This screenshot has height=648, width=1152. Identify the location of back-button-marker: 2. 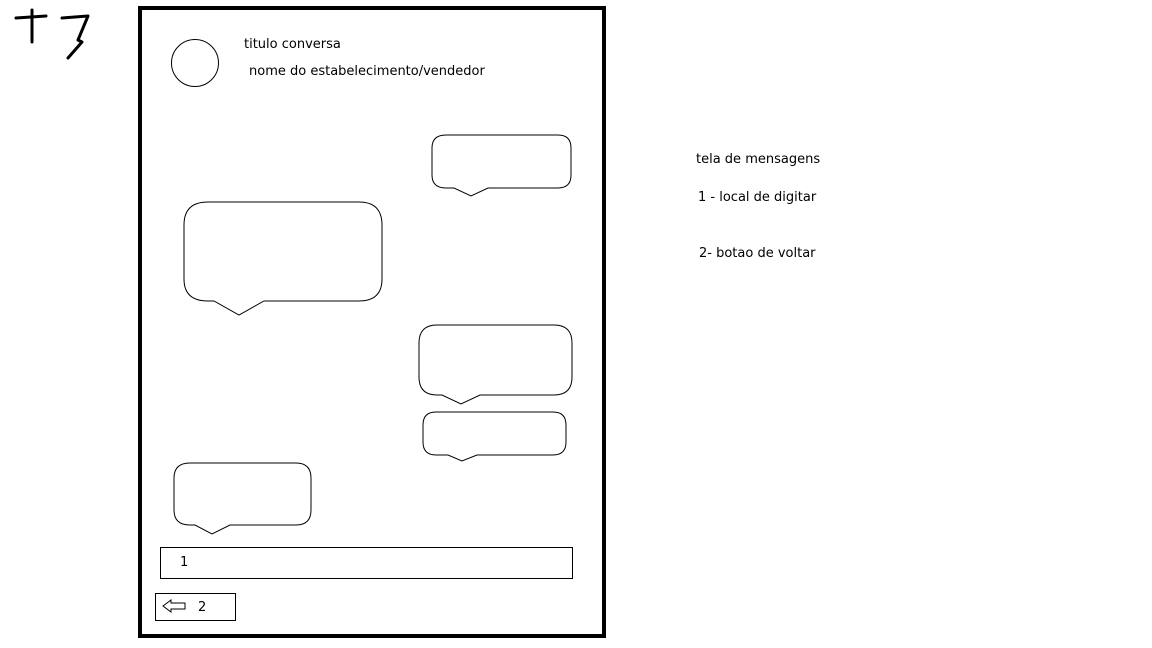
(202, 607).